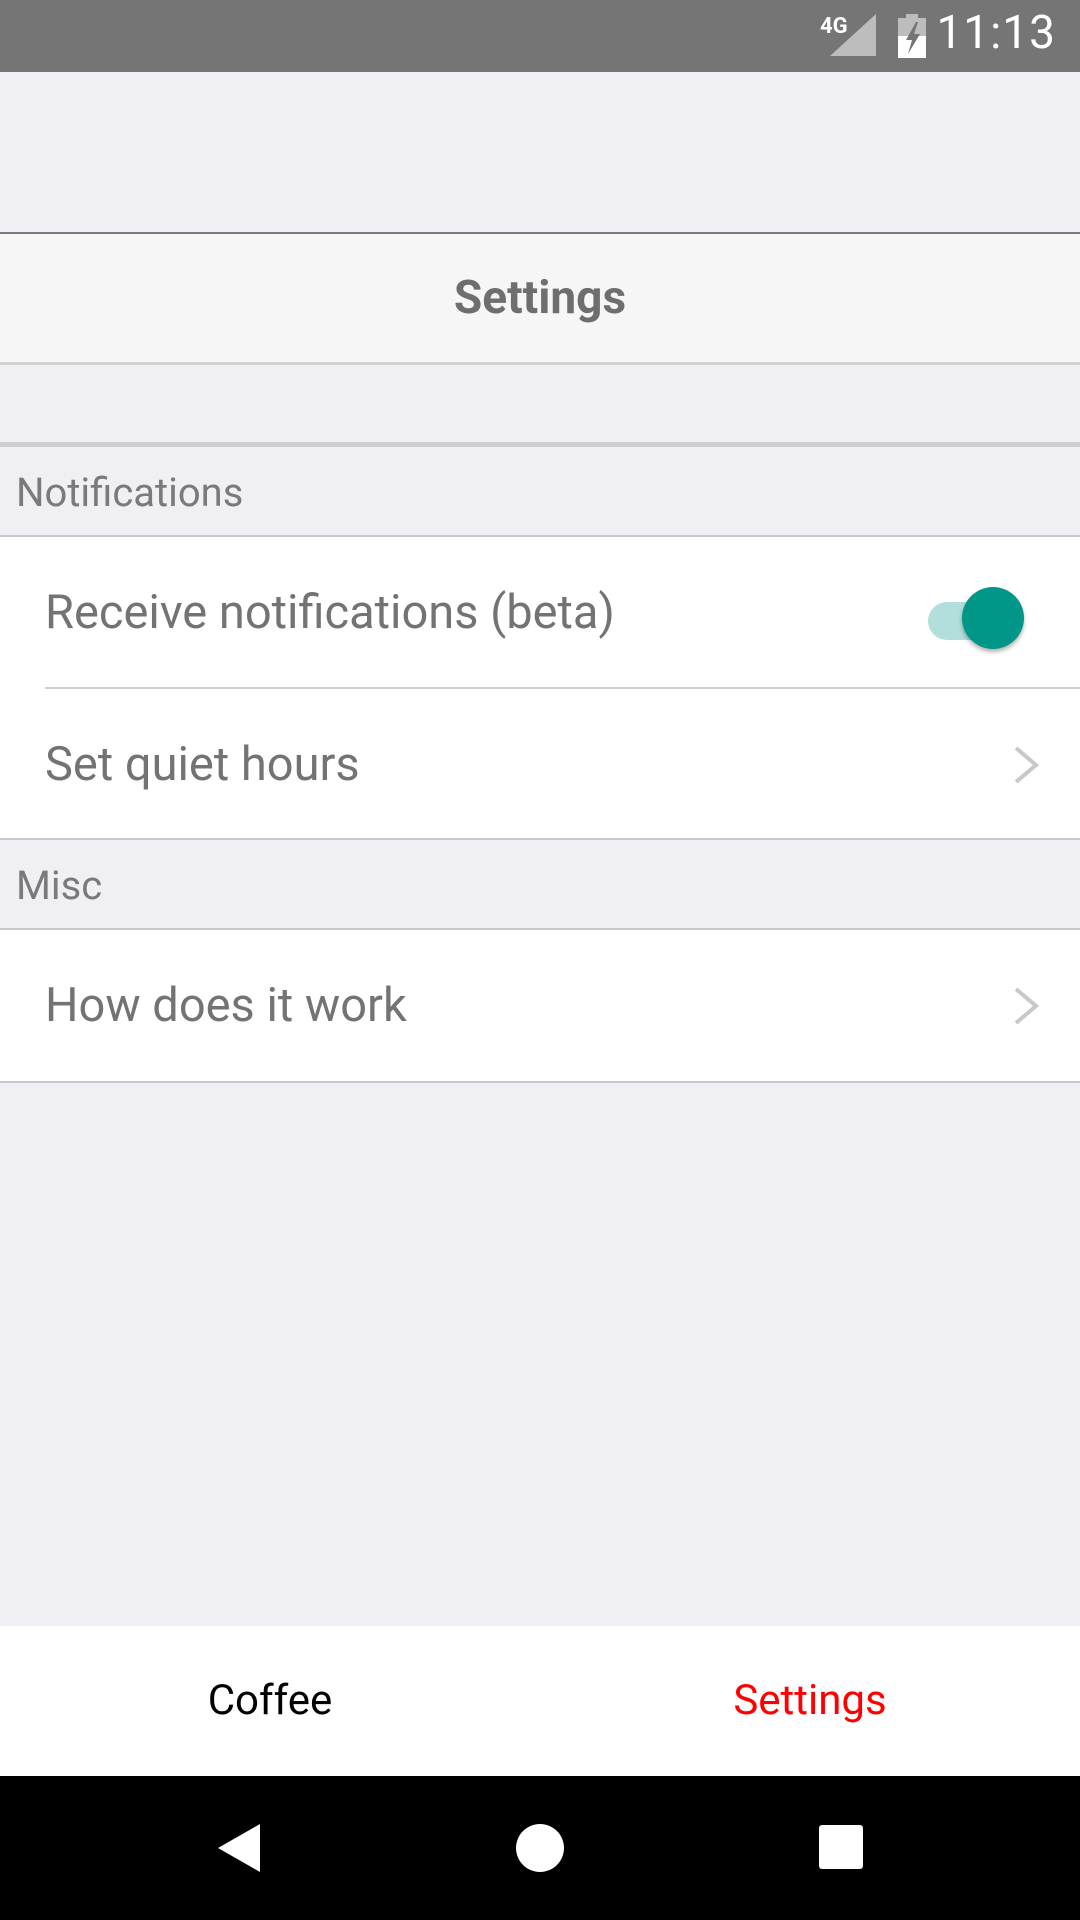 The width and height of the screenshot is (1080, 1920). Describe the element at coordinates (853, 35) in the screenshot. I see `signal-icon` at that location.